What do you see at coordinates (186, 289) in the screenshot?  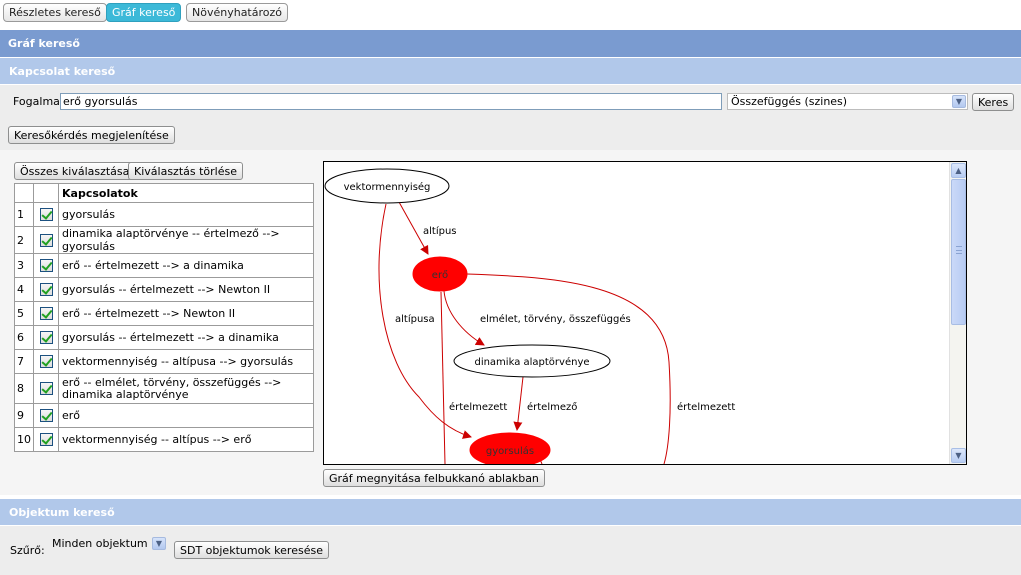 I see `row-text: gyorsulás -- értelmezett --> Newton II` at bounding box center [186, 289].